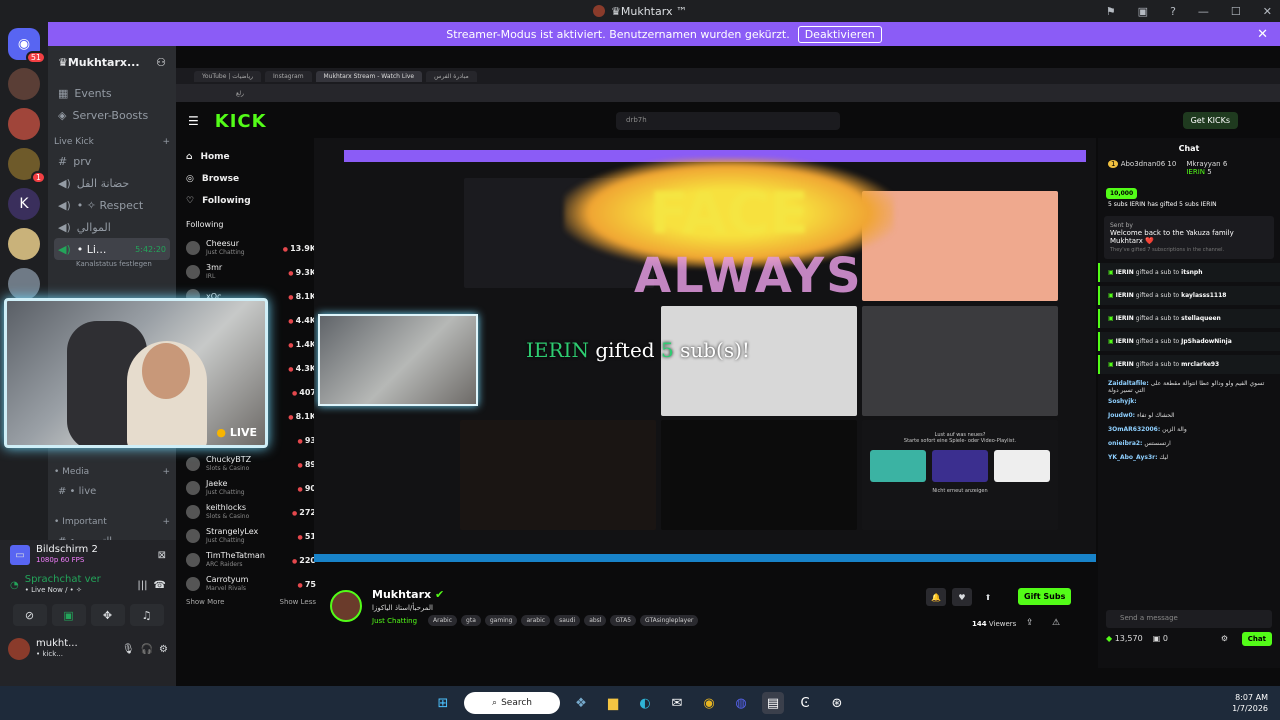 The height and width of the screenshot is (720, 1280). I want to click on following-item: CarrotyumMarvel Rivals75, so click(251, 584).